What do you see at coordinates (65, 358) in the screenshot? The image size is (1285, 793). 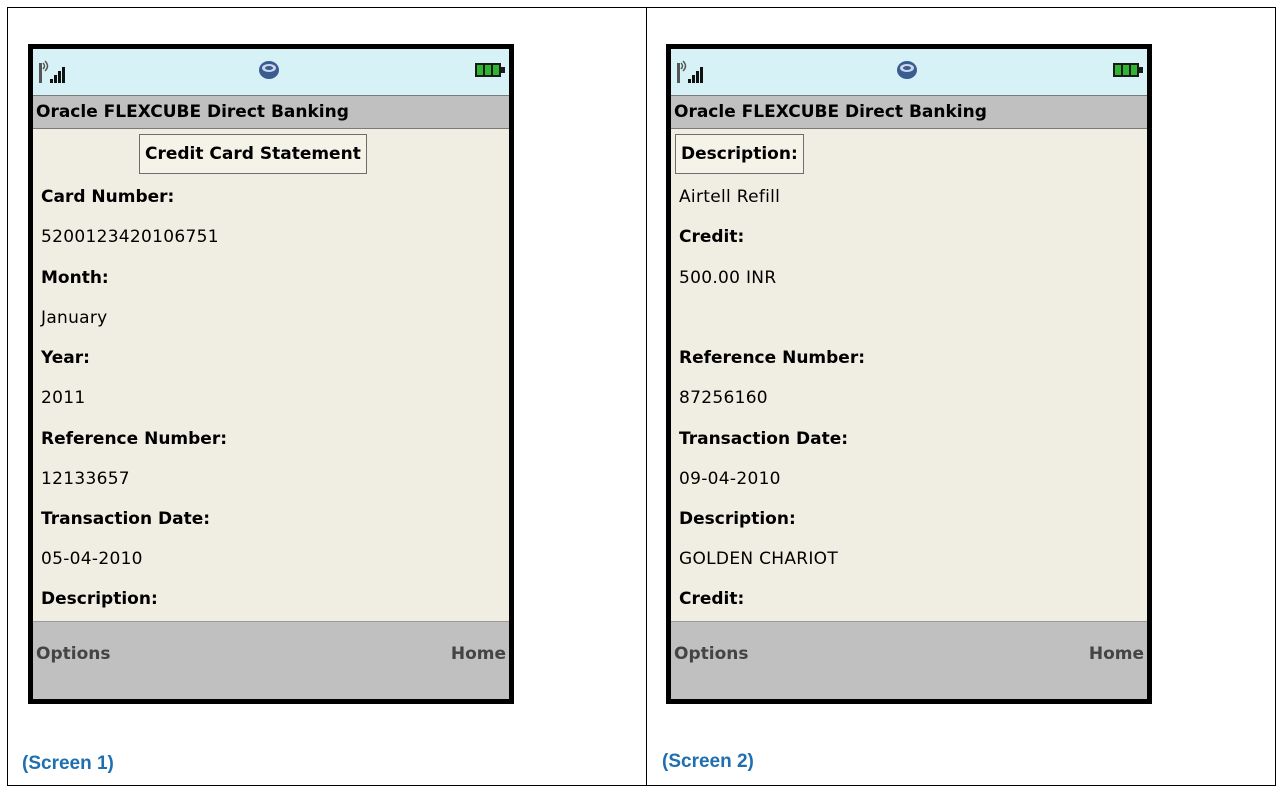 I see `year-label: Year:` at bounding box center [65, 358].